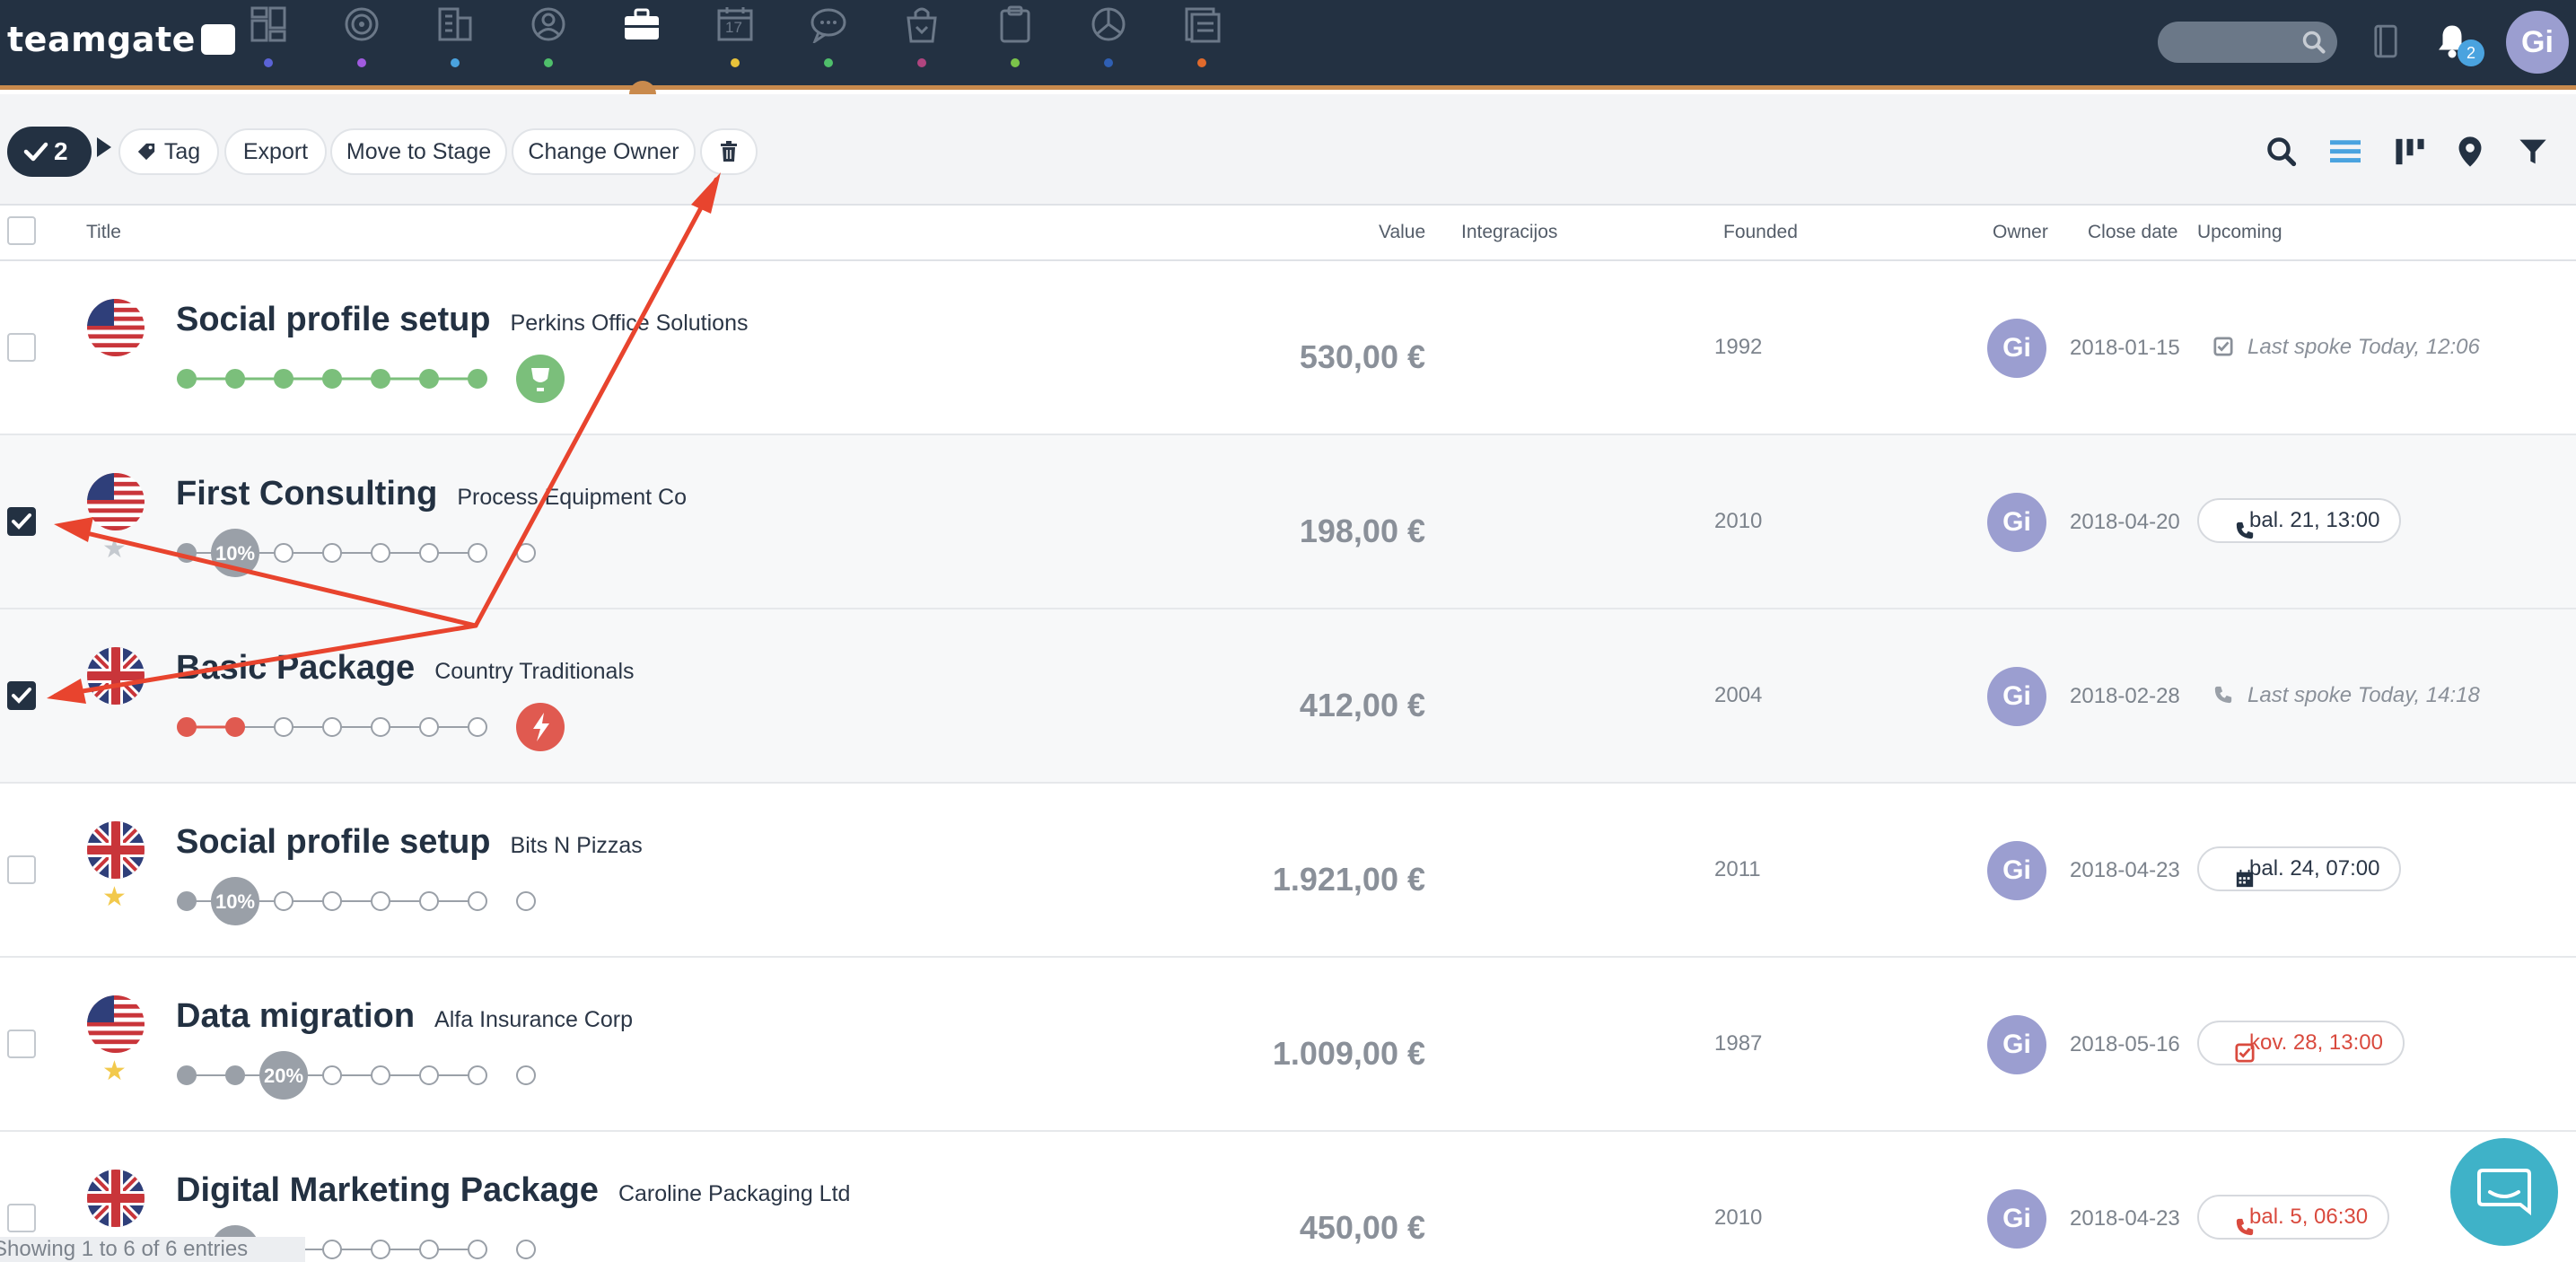 The height and width of the screenshot is (1262, 2576). I want to click on selected-count-pill: 2, so click(49, 152).